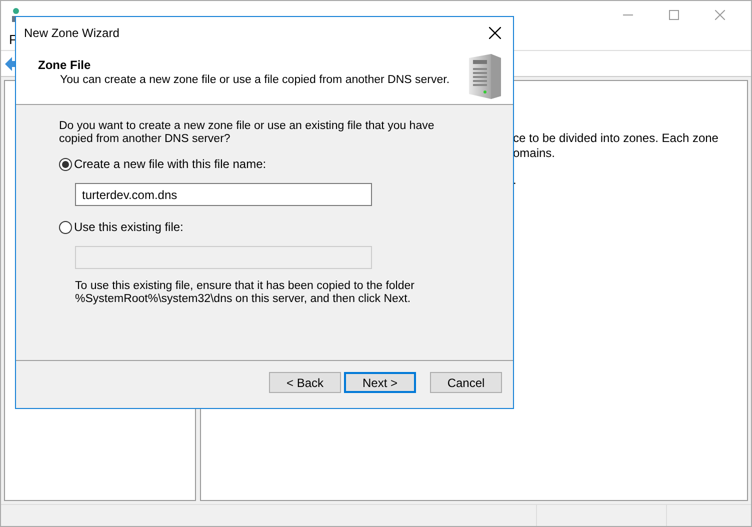  Describe the element at coordinates (223, 257) in the screenshot. I see `file-name-field` at that location.